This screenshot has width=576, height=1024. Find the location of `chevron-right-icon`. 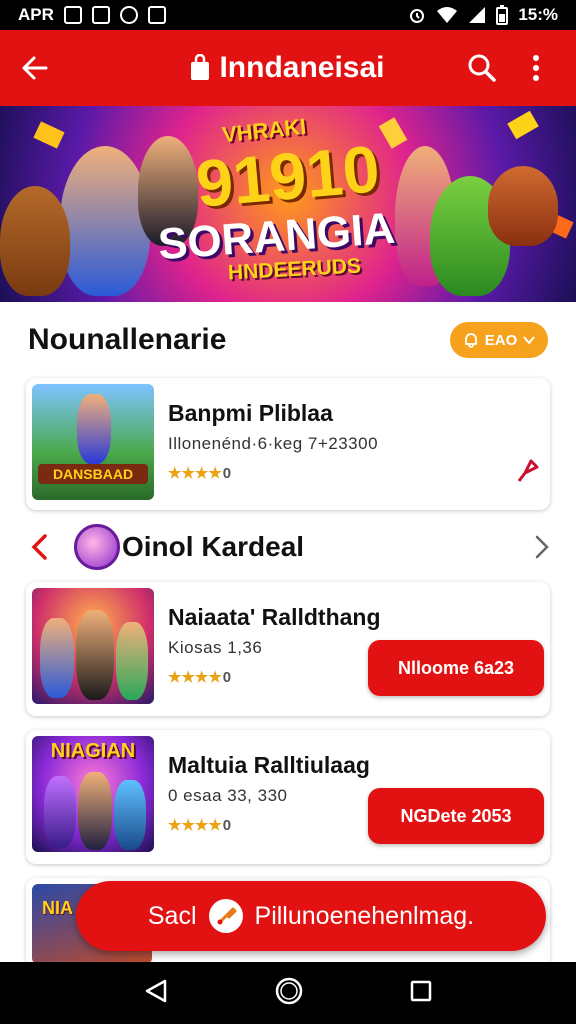

chevron-right-icon is located at coordinates (542, 547).